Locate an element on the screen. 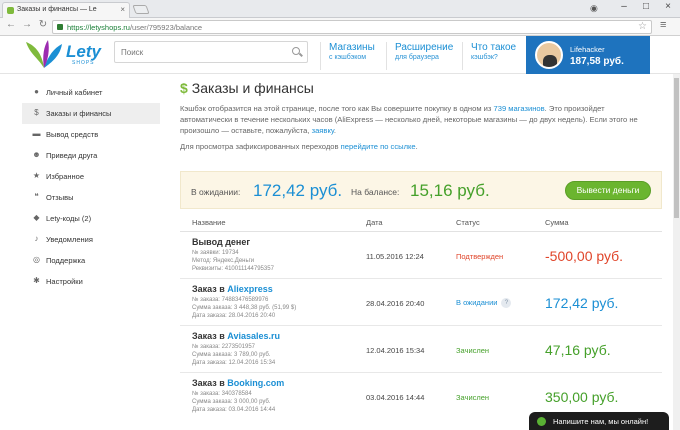 The height and width of the screenshot is (430, 680). sidebar-item-profile: ● Личный кабинет is located at coordinates (91, 92).